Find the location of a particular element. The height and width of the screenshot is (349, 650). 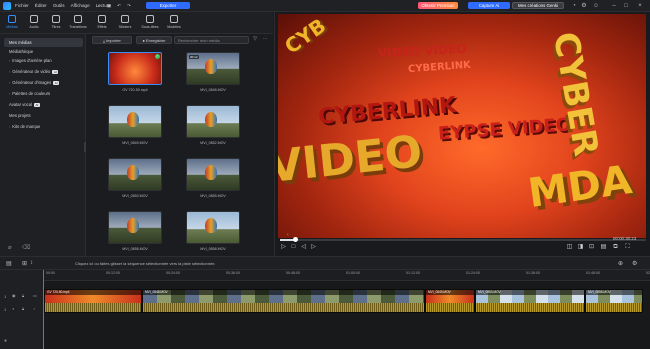

timeline-settings-icon: ⚙ is located at coordinates (635, 263).